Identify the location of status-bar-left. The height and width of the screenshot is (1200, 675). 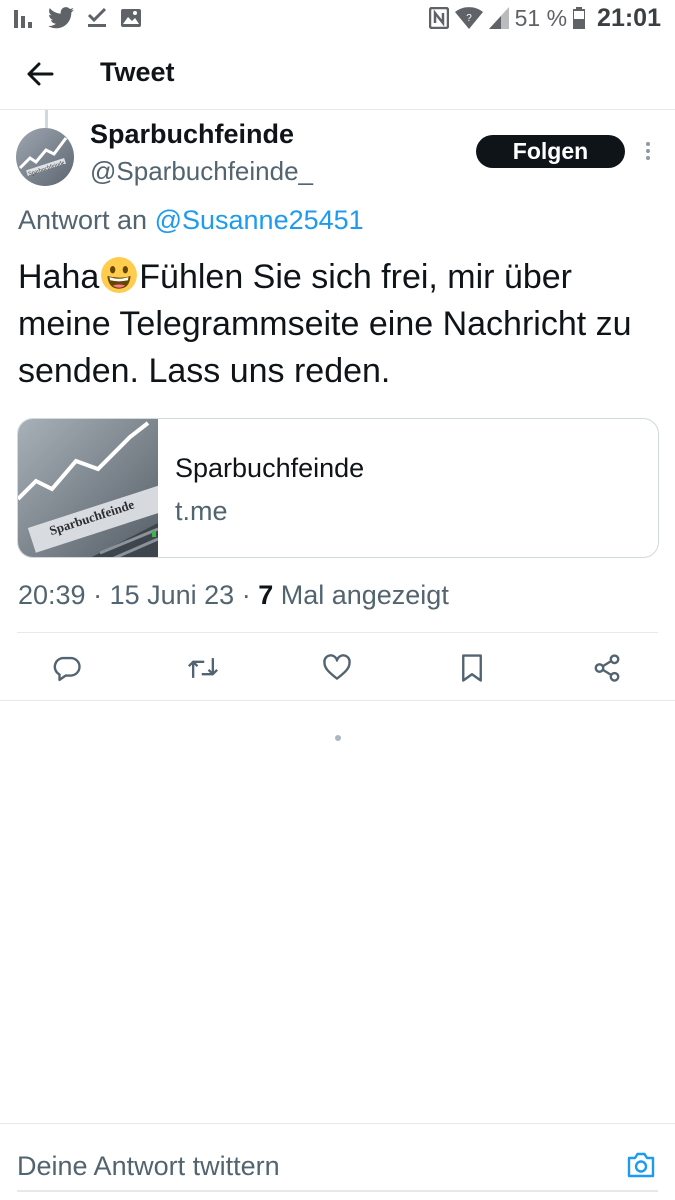
(78, 18).